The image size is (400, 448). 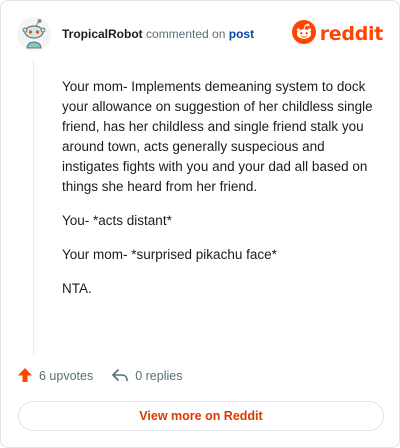 What do you see at coordinates (66, 376) in the screenshot?
I see `upvotes-label: 6 upvotes` at bounding box center [66, 376].